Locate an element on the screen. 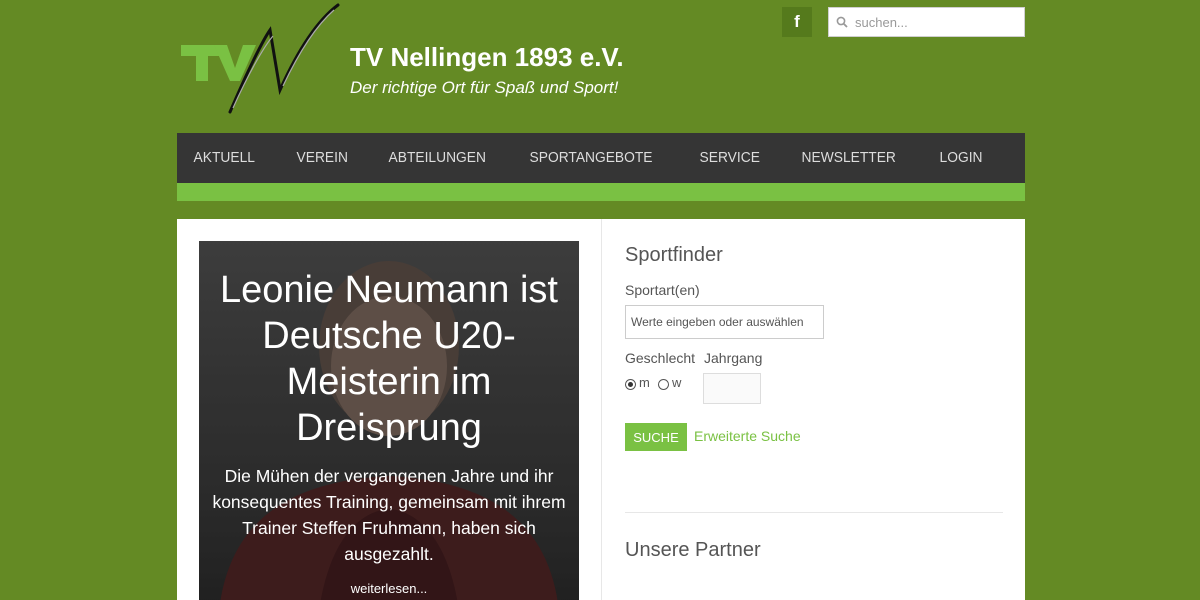  facebook-button: f is located at coordinates (797, 22).